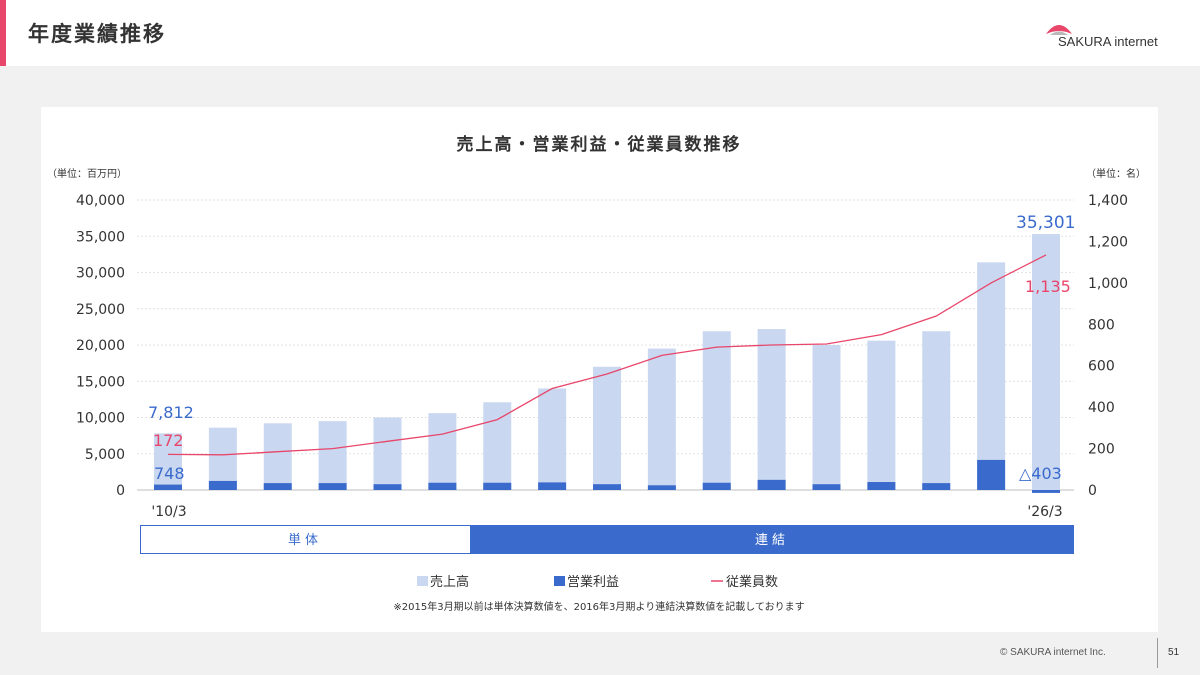 The height and width of the screenshot is (675, 1200). What do you see at coordinates (87, 173) in the screenshot?
I see `left-axis-unit: （単位：百万円）` at bounding box center [87, 173].